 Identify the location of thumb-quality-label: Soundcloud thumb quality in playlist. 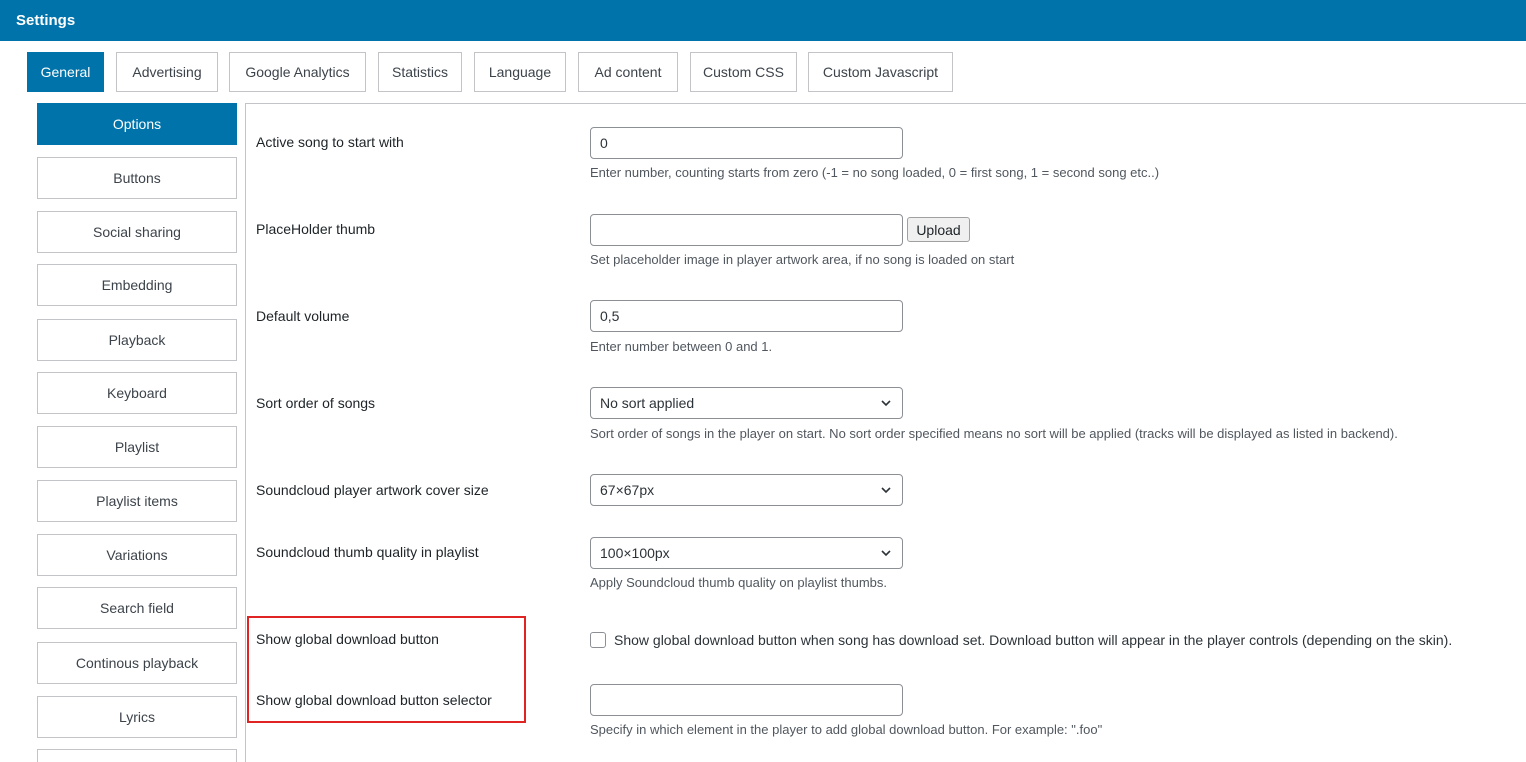
(367, 552).